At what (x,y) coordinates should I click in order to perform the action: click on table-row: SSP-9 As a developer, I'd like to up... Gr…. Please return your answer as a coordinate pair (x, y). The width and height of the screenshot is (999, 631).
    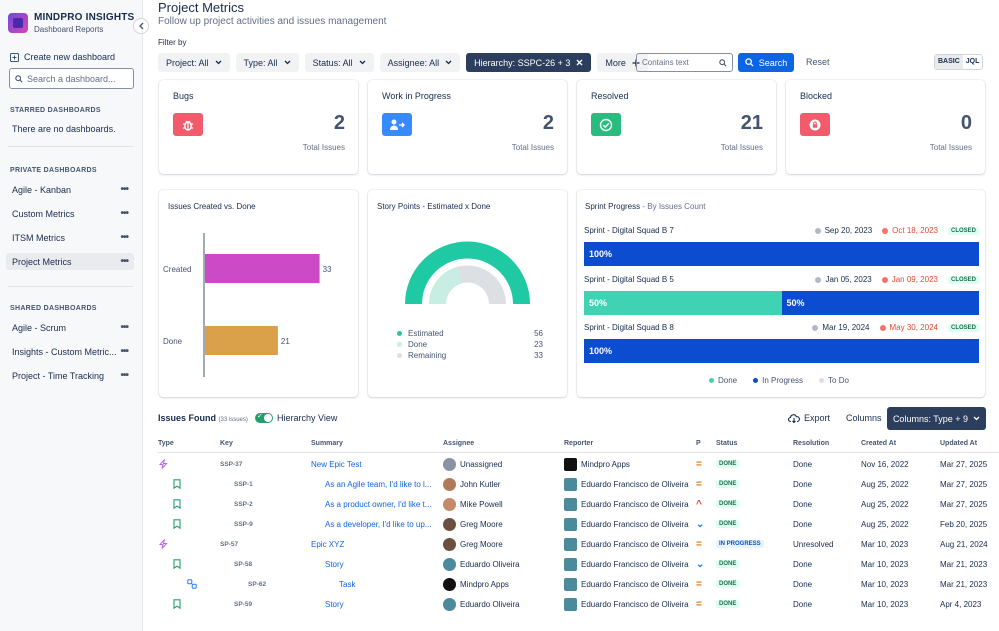
    Looking at the image, I should click on (571, 524).